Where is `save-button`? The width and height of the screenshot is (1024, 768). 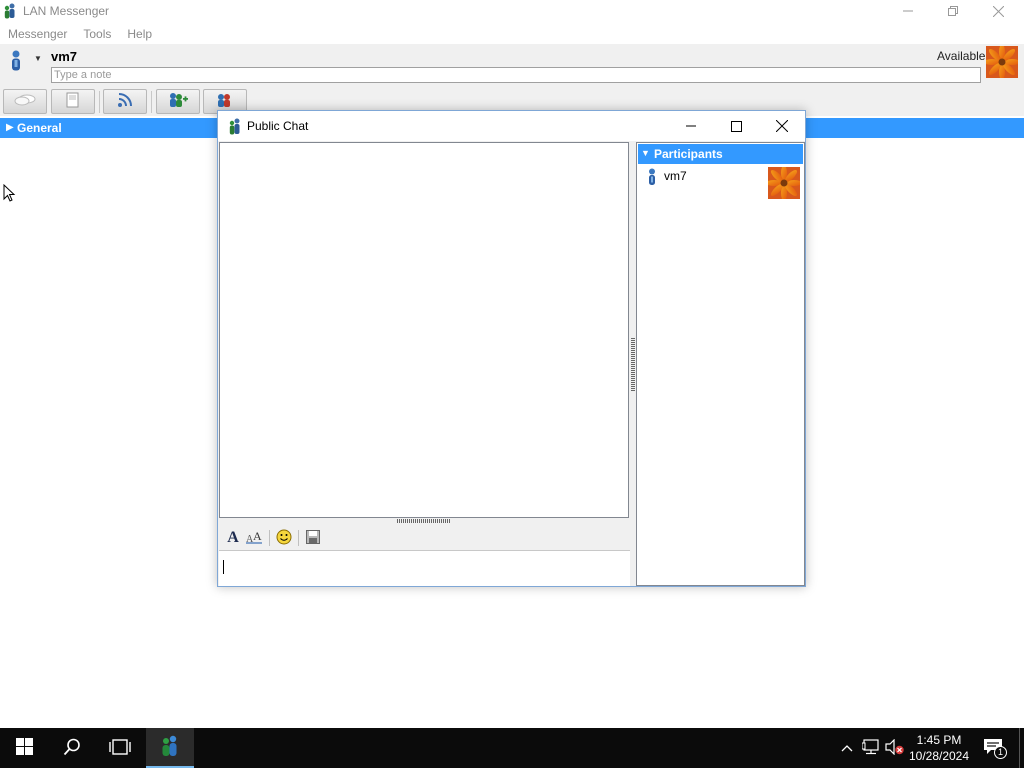
save-button is located at coordinates (313, 538).